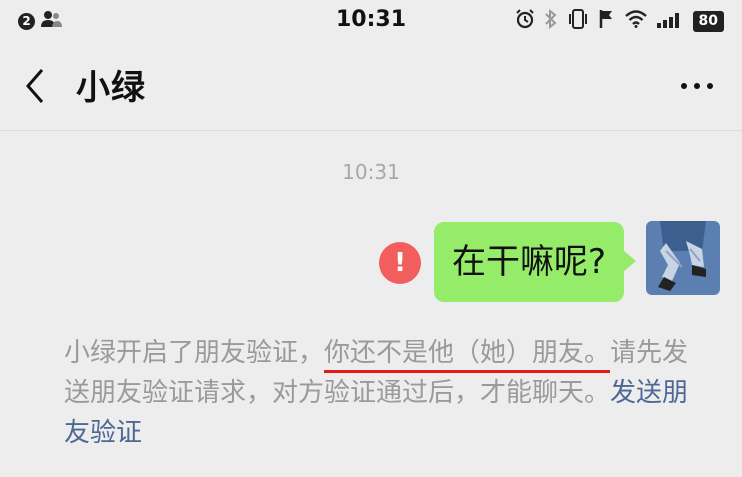  I want to click on message-bubble: 在干嘛呢?, so click(535, 262).